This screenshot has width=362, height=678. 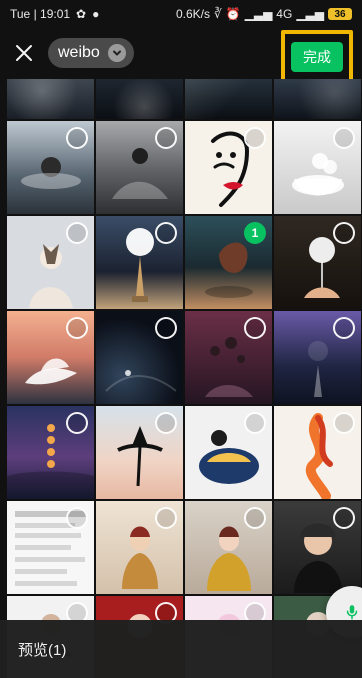 I want to click on status-left: Tue | 19:01 ✿ ●, so click(x=54, y=14).